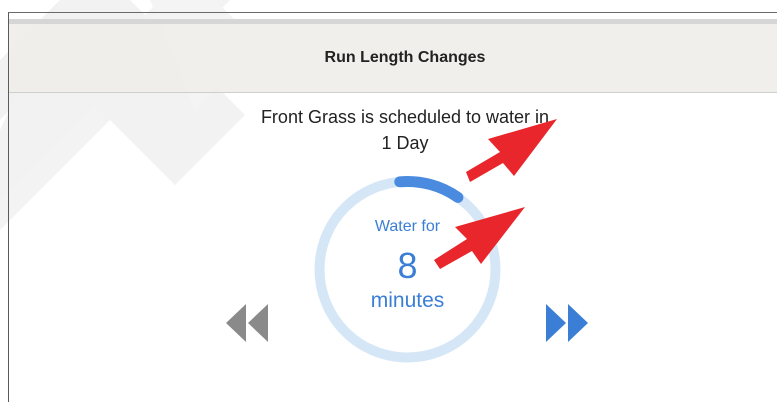 The width and height of the screenshot is (777, 402). What do you see at coordinates (405, 143) in the screenshot?
I see `schedule-countdown: 1 Day` at bounding box center [405, 143].